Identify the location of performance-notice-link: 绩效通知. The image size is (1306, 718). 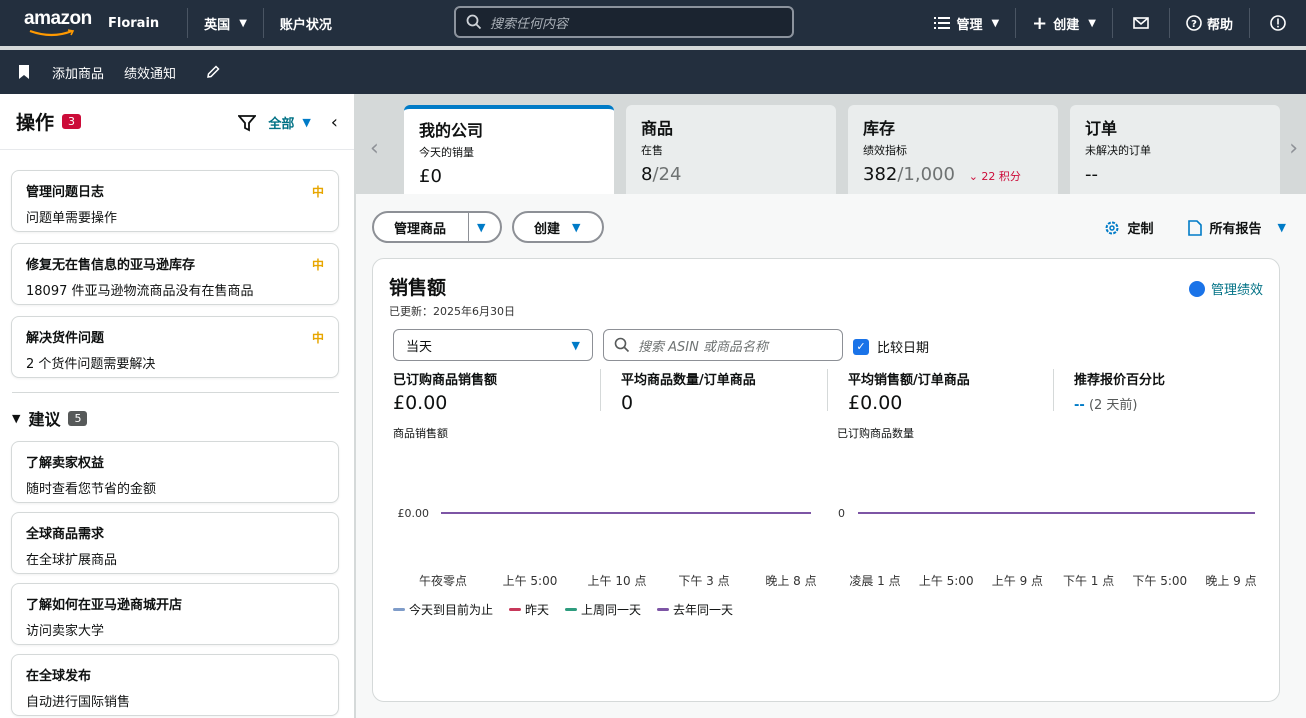
(150, 72).